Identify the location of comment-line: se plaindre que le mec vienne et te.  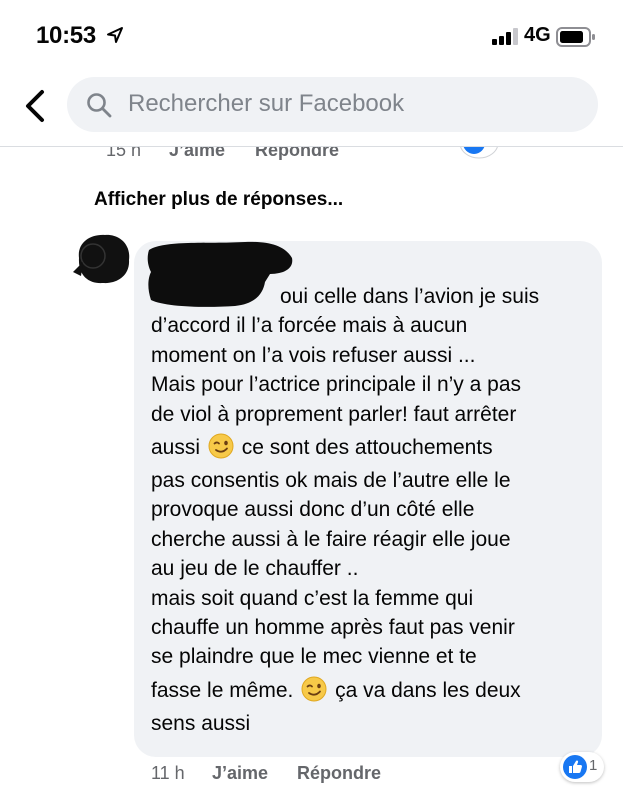
(314, 657).